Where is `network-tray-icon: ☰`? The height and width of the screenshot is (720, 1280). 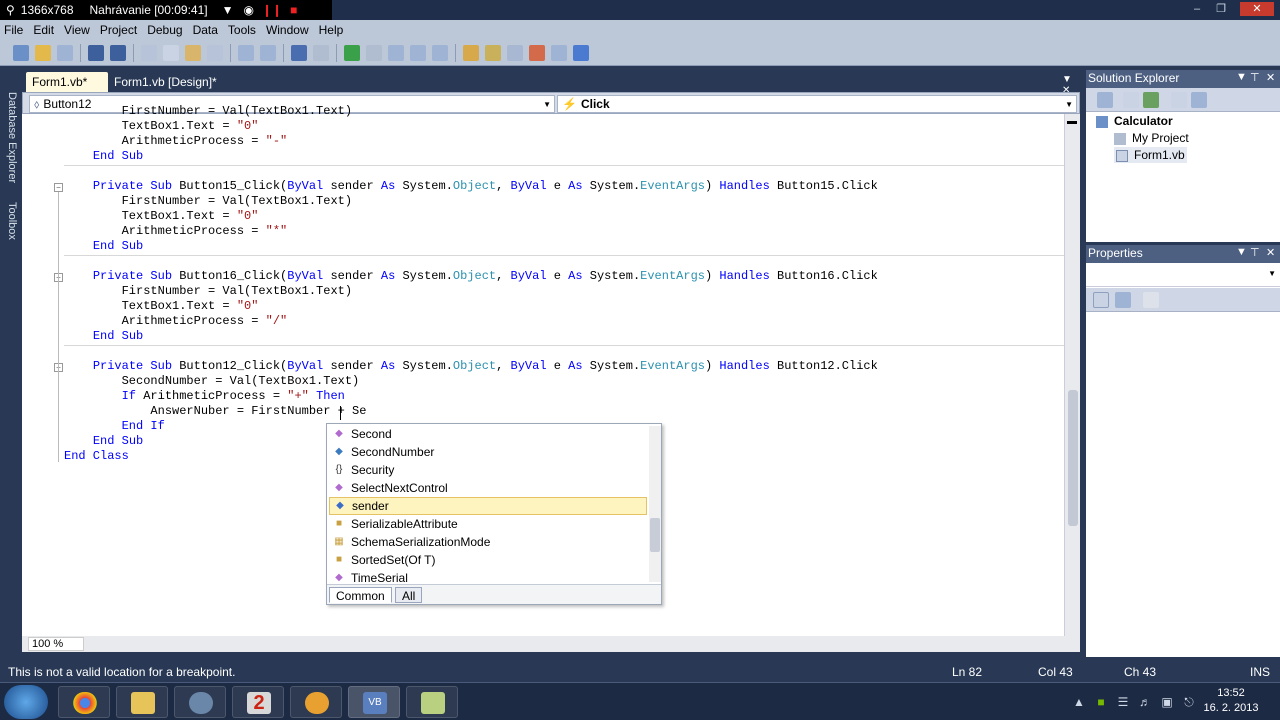 network-tray-icon: ☰ is located at coordinates (1123, 702).